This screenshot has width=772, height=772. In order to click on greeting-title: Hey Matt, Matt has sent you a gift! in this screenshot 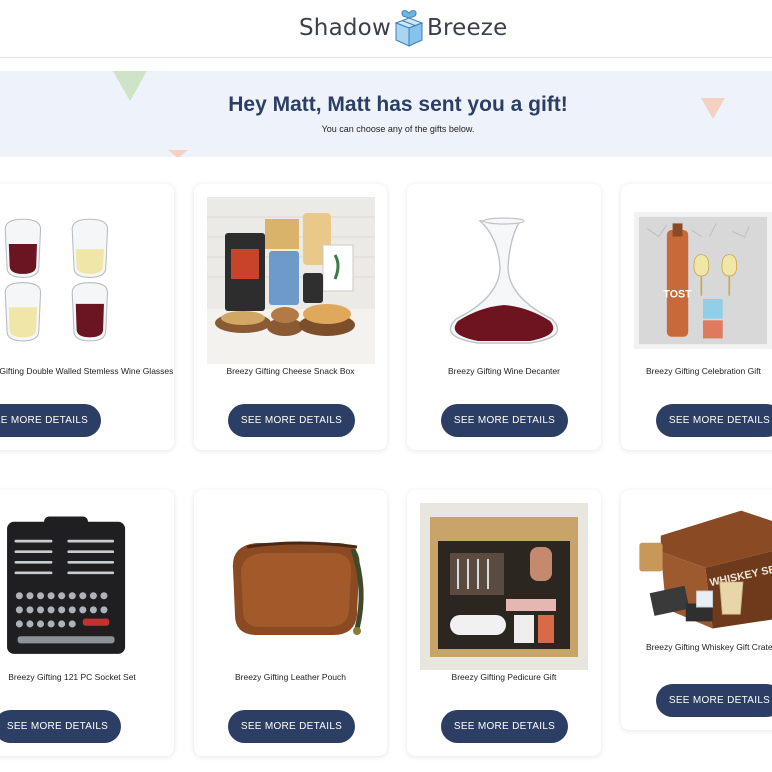, I will do `click(398, 104)`.